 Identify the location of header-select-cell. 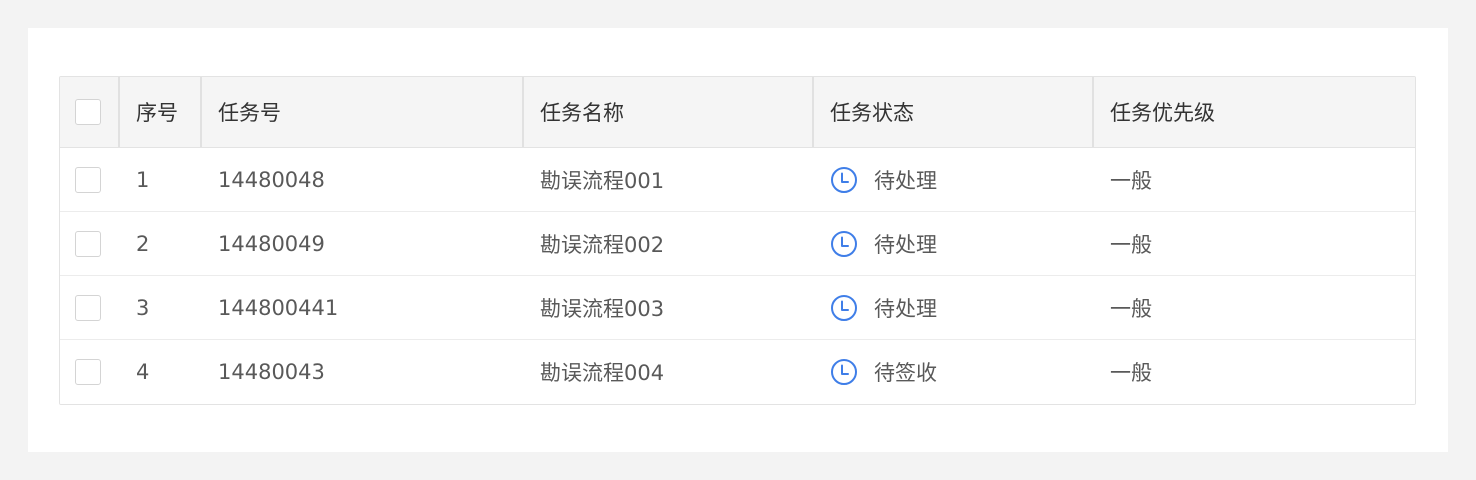
(90, 112).